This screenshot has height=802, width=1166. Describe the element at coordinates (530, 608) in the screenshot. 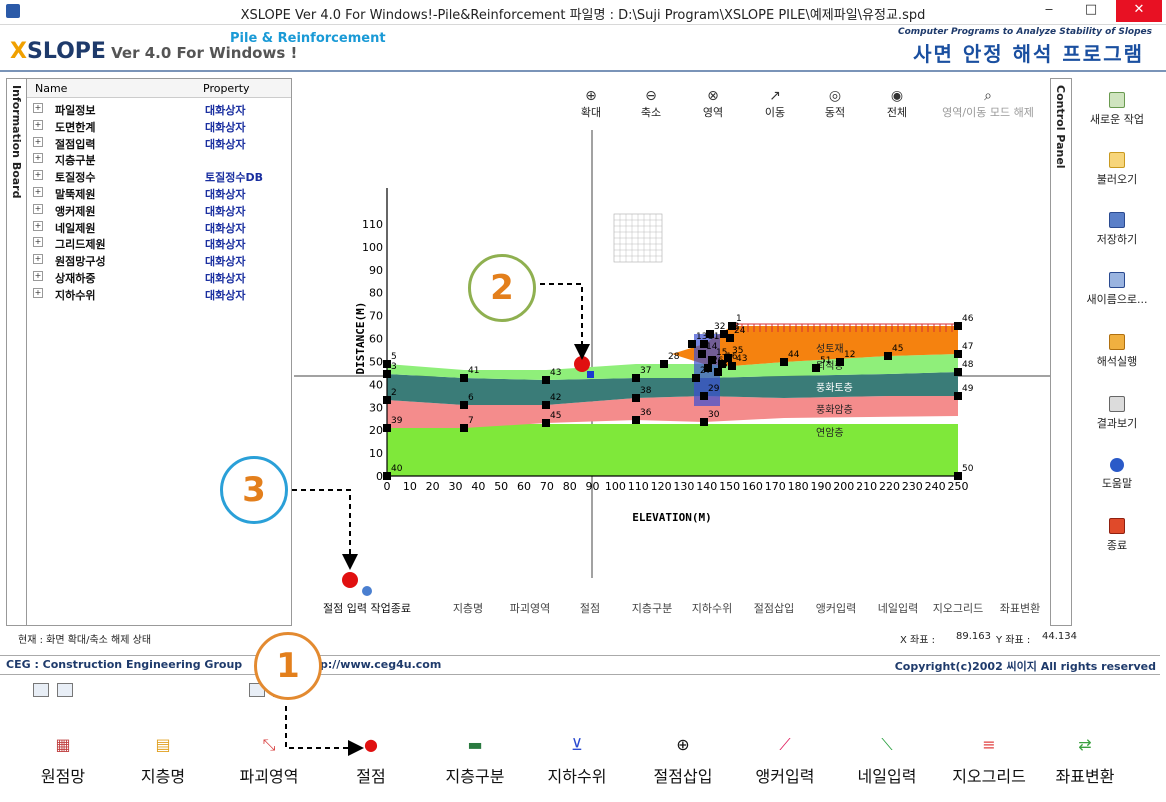

I see `tool-failure-zone: 파괴영역` at that location.